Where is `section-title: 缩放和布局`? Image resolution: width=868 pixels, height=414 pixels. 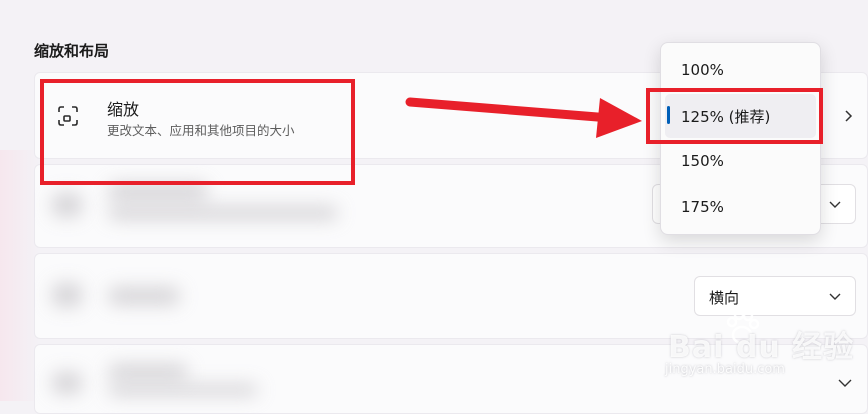 section-title: 缩放和布局 is located at coordinates (72, 51).